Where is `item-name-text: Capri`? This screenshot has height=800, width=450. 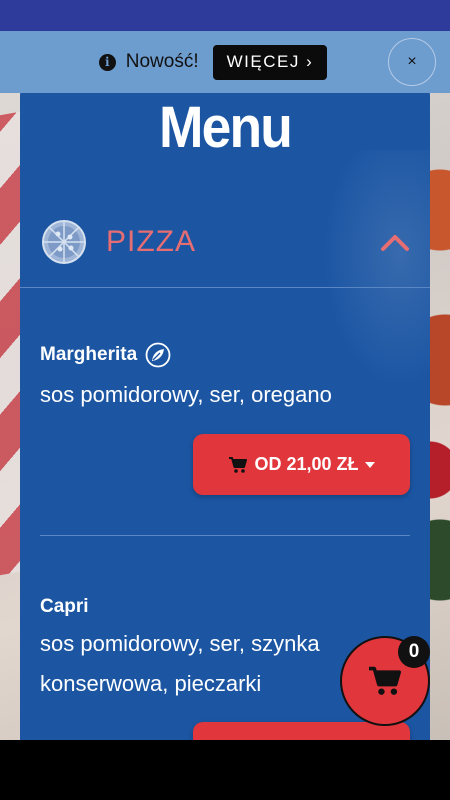
item-name-text: Capri is located at coordinates (64, 606).